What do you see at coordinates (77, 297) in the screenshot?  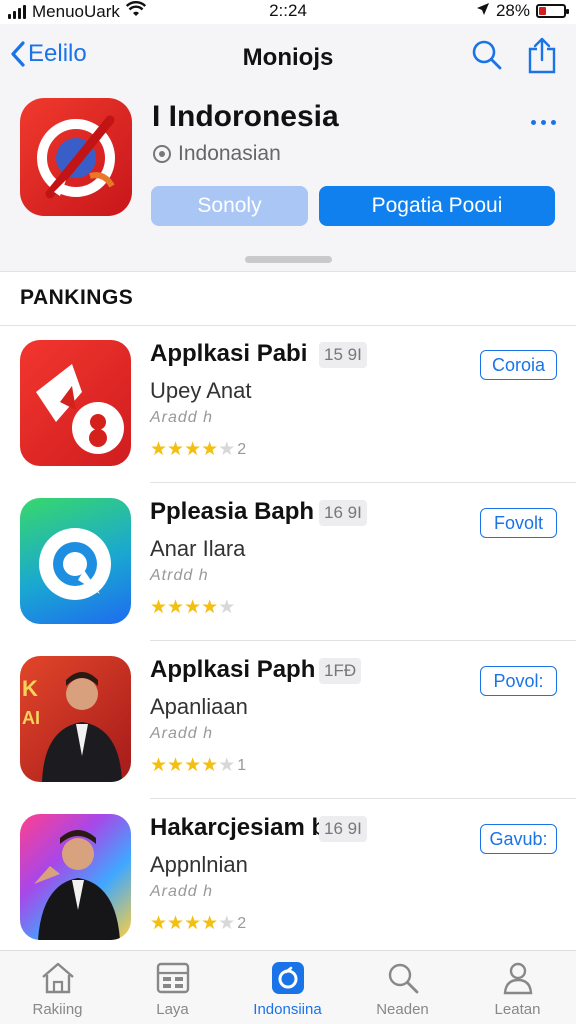 I see `section-title: PANKINGS` at bounding box center [77, 297].